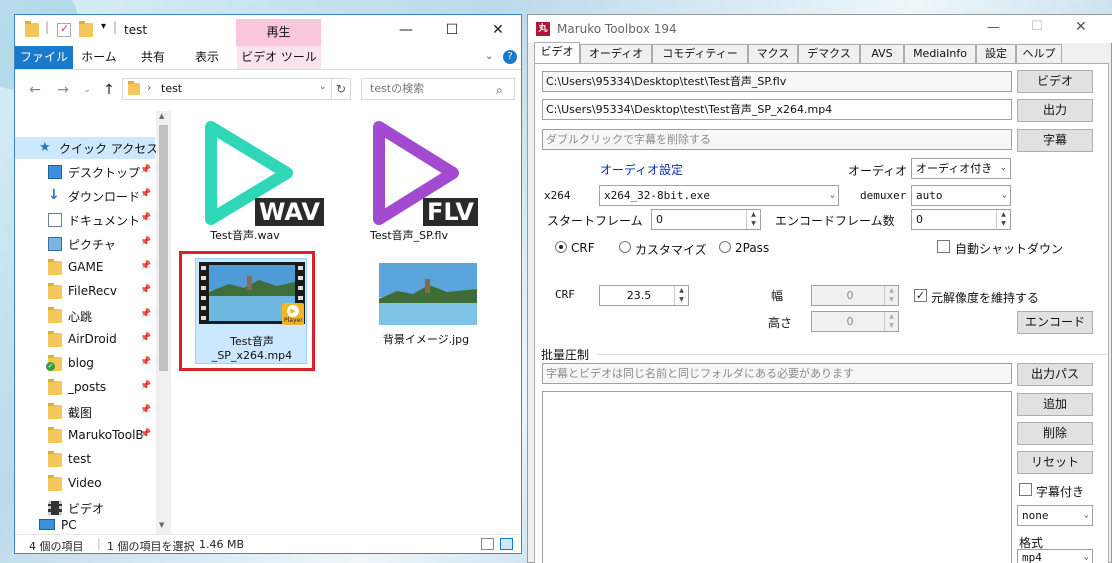  I want to click on nav-item-videos-library: ビデオ, so click(85, 508).